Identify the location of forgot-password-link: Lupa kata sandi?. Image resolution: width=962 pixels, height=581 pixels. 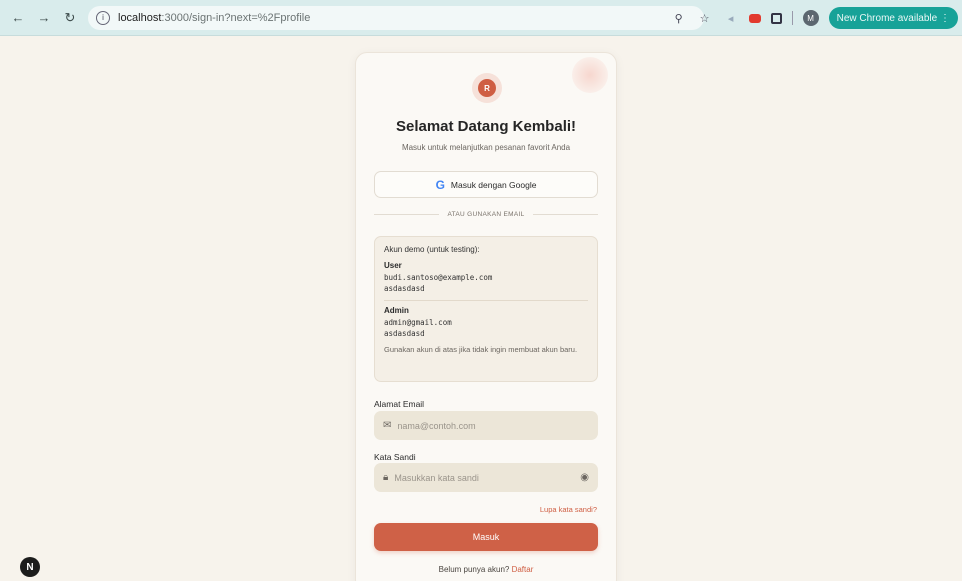
(568, 509).